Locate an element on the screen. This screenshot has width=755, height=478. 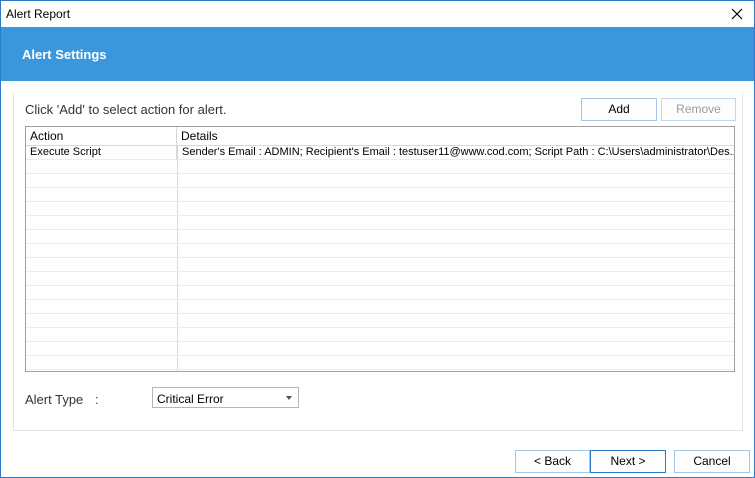
column-header-details: Details is located at coordinates (455, 136).